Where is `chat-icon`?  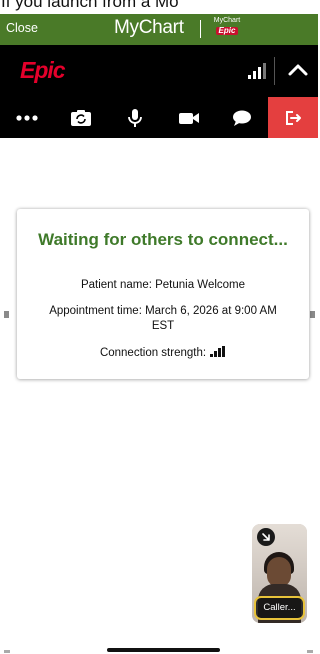
chat-icon is located at coordinates (242, 117).